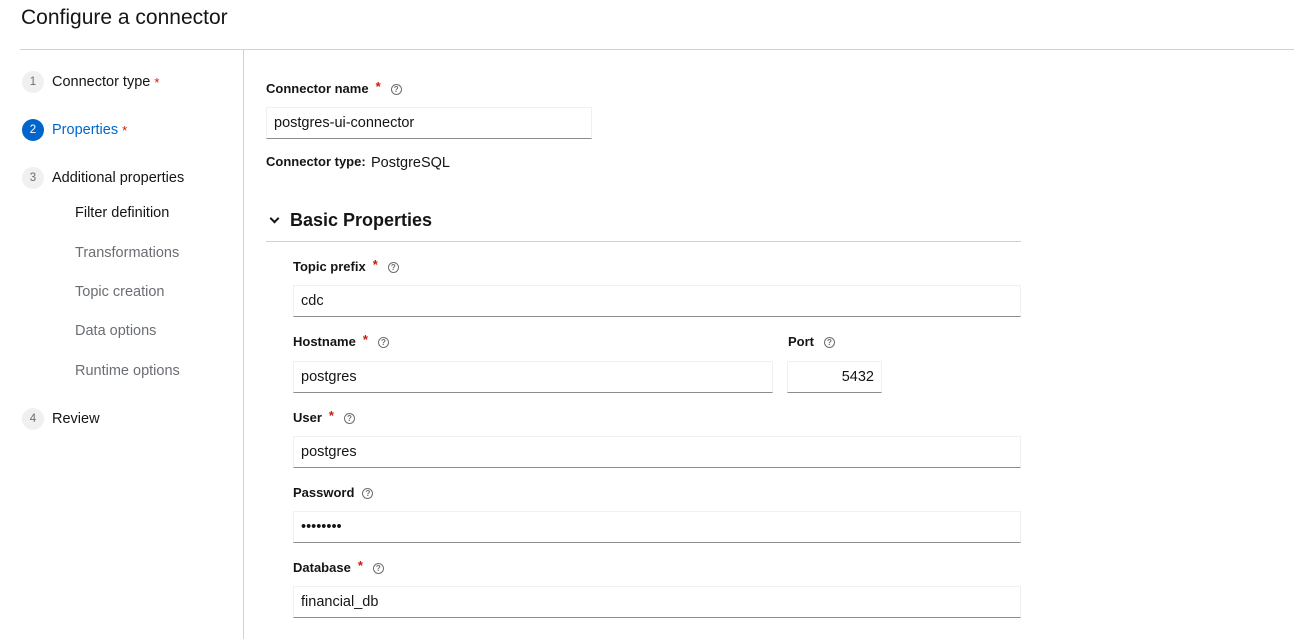 The width and height of the screenshot is (1308, 639). Describe the element at coordinates (533, 377) in the screenshot. I see `hostname-input` at that location.